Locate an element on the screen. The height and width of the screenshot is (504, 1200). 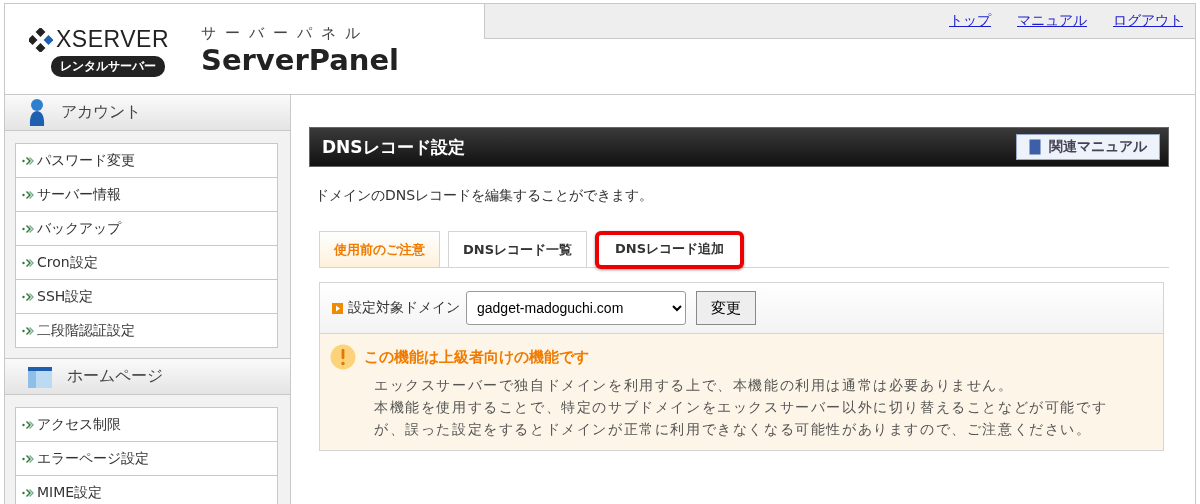
sidebar-item: バックアップ is located at coordinates (146, 229).